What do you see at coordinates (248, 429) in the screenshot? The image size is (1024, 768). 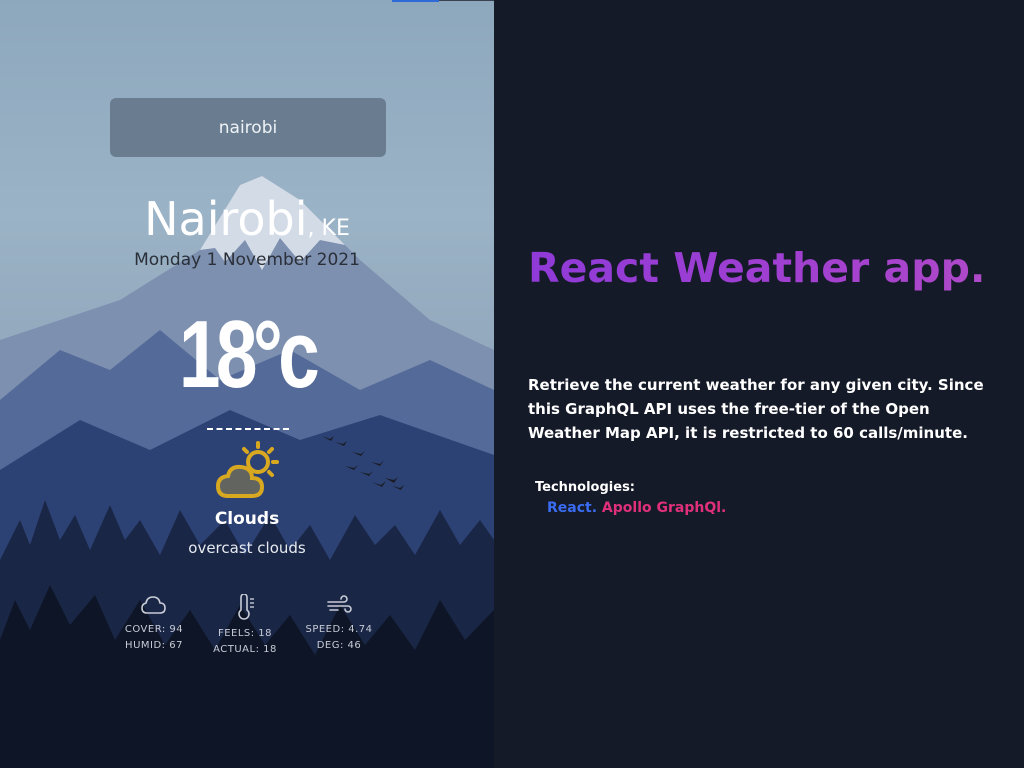 I see `divider` at bounding box center [248, 429].